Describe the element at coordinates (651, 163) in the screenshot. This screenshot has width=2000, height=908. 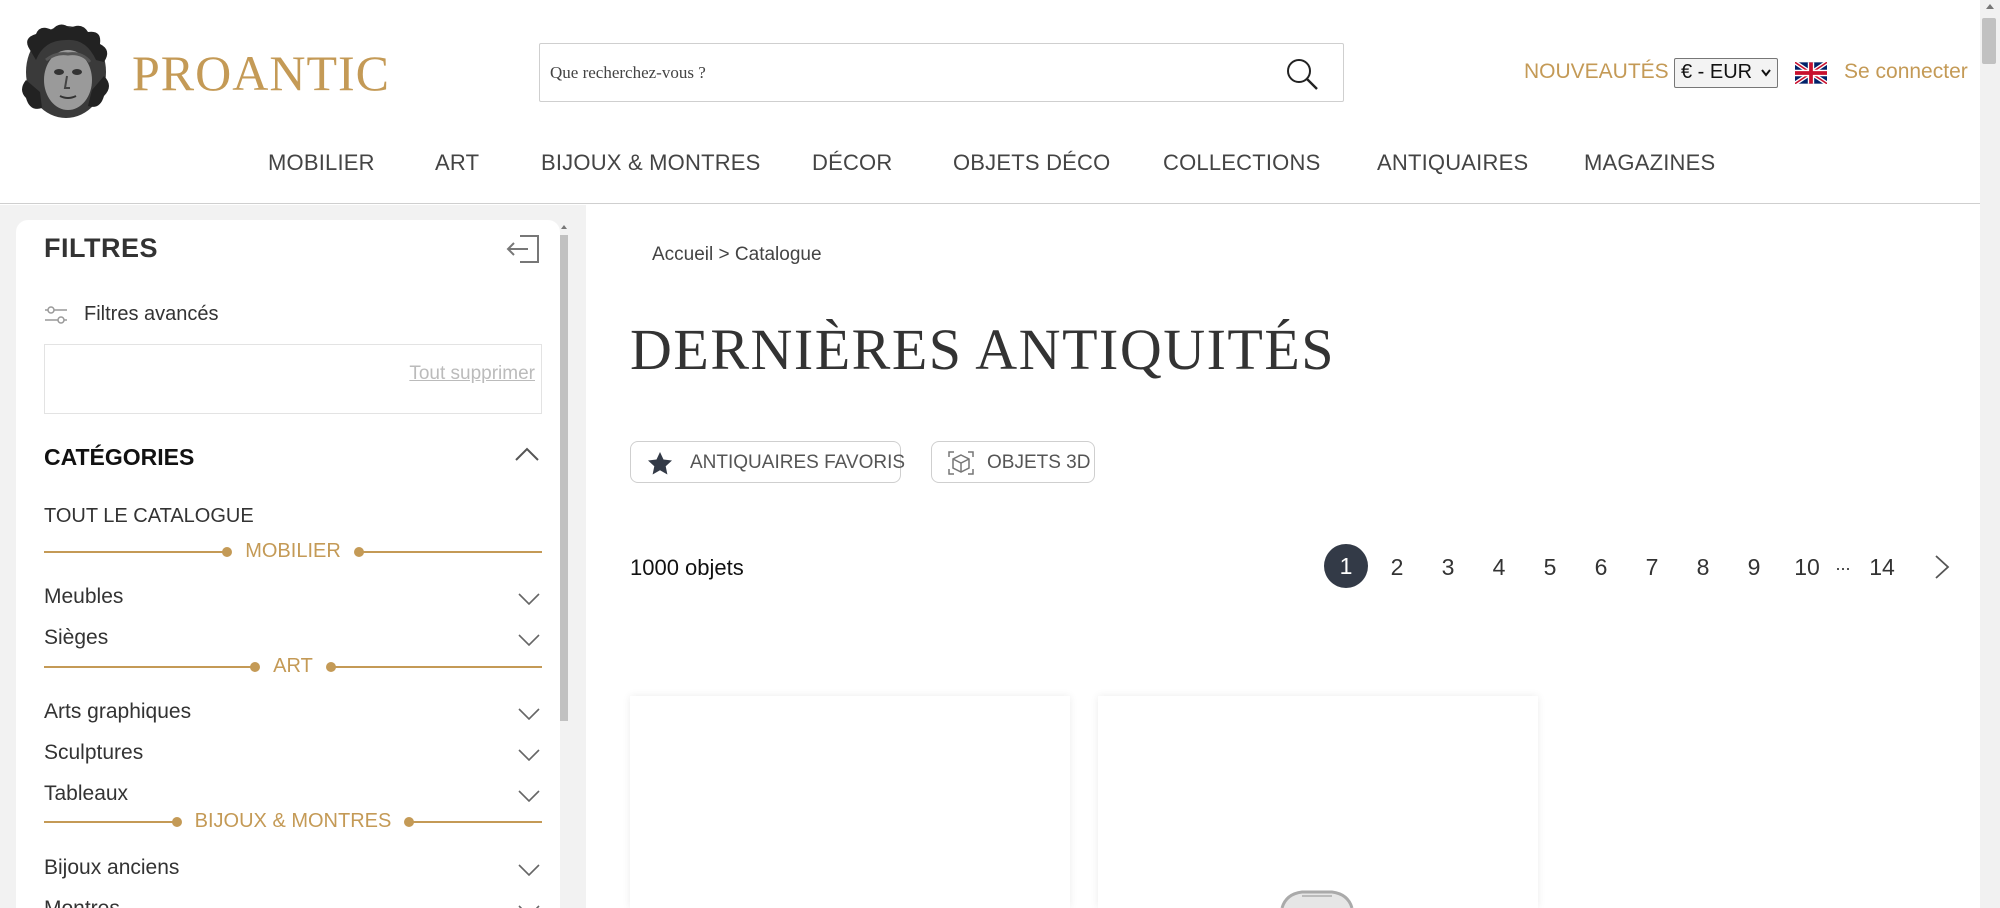
I see `nav-item-bijoux-montres: BIJOUX & MONTRES` at that location.